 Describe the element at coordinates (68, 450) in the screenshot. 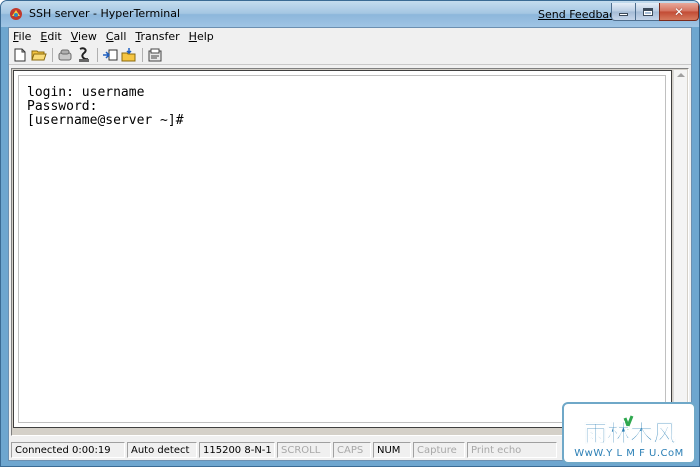

I see `status-connection-time: Connected 0:00:19` at that location.